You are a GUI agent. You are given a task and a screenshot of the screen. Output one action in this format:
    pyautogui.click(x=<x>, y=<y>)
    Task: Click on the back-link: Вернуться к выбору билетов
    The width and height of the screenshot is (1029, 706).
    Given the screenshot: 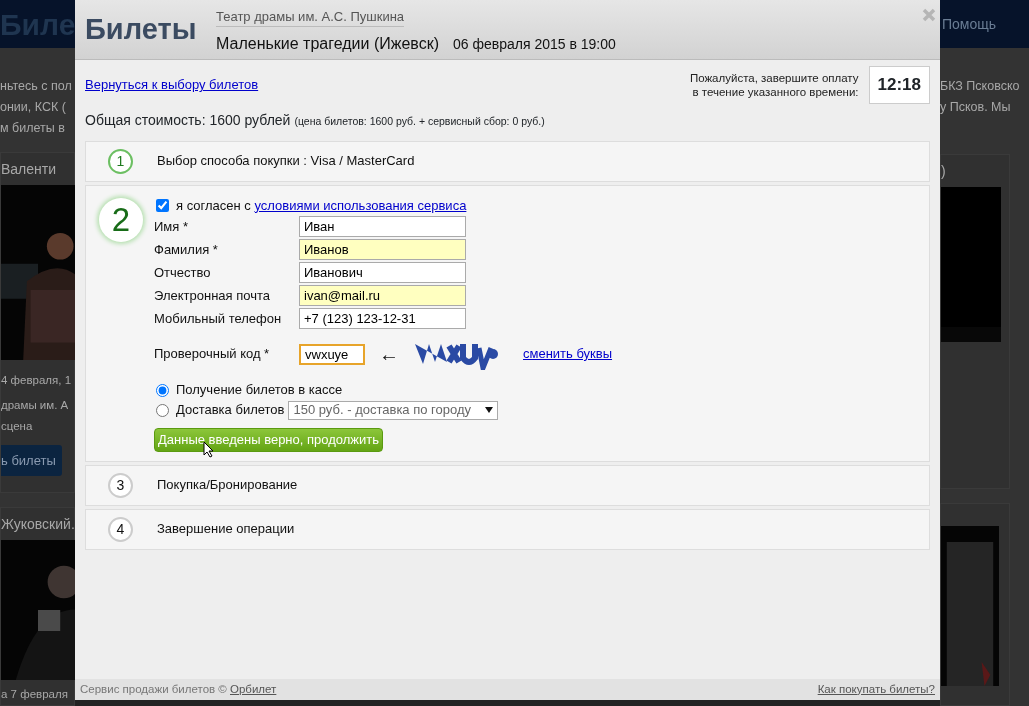 What is the action you would take?
    pyautogui.click(x=172, y=85)
    